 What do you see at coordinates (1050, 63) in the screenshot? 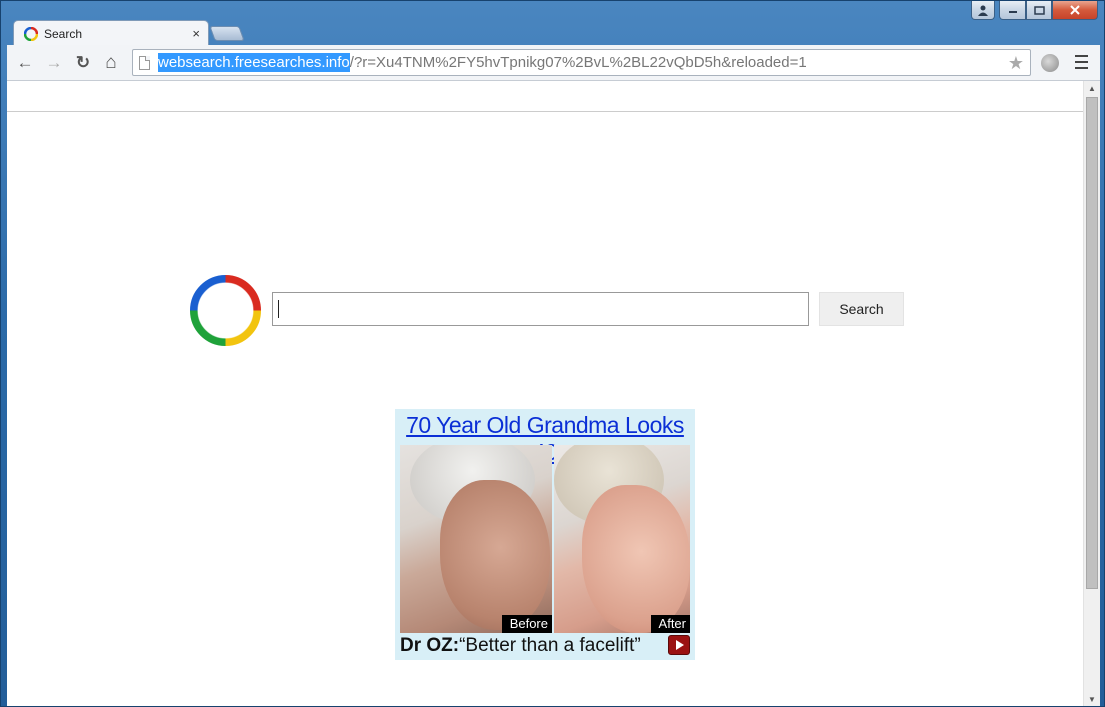
I see `extension-globe-icon` at bounding box center [1050, 63].